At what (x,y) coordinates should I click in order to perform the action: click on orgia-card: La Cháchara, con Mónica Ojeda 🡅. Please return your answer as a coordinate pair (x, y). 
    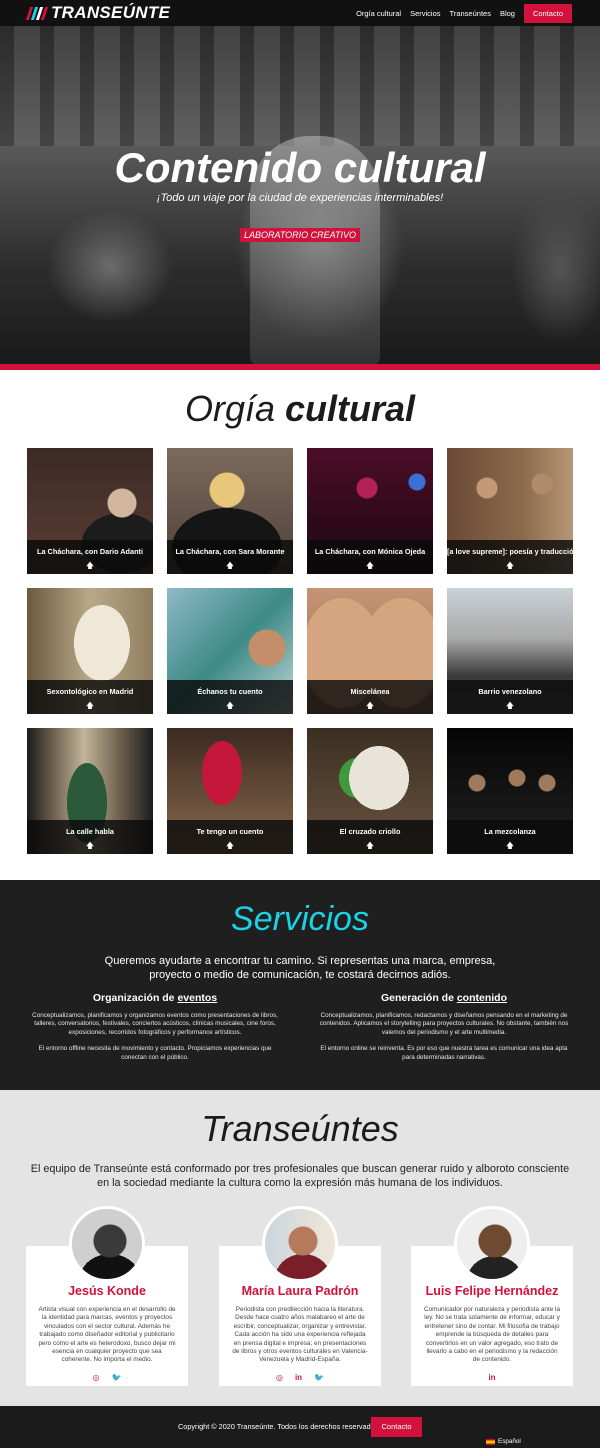
    Looking at the image, I should click on (370, 511).